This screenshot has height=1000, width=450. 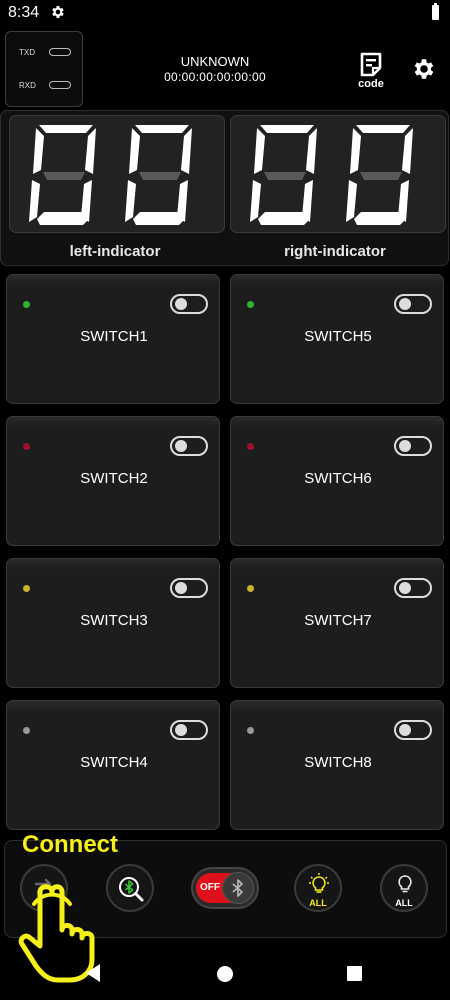 I want to click on switch-tile: SWITCH4, so click(x=113, y=765).